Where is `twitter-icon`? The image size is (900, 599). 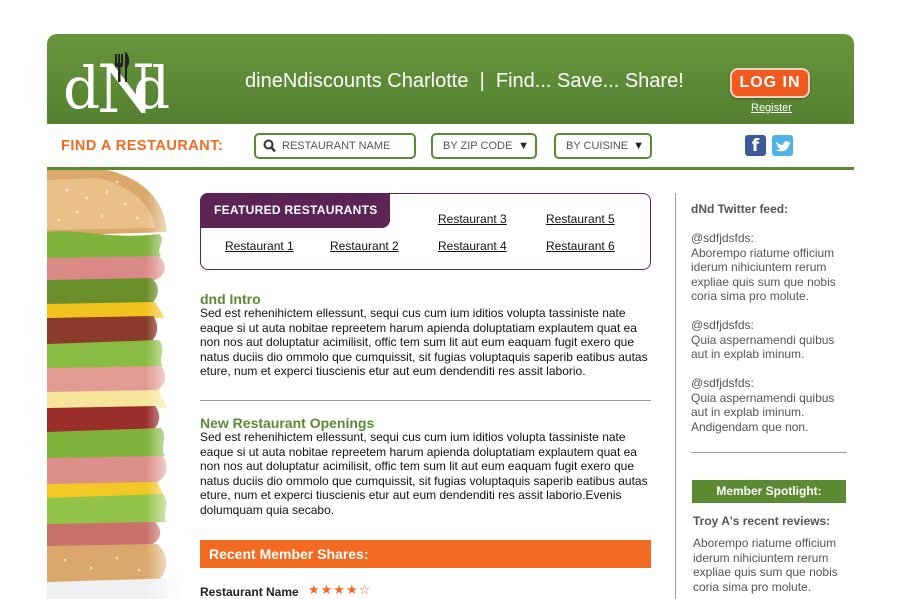
twitter-icon is located at coordinates (782, 145).